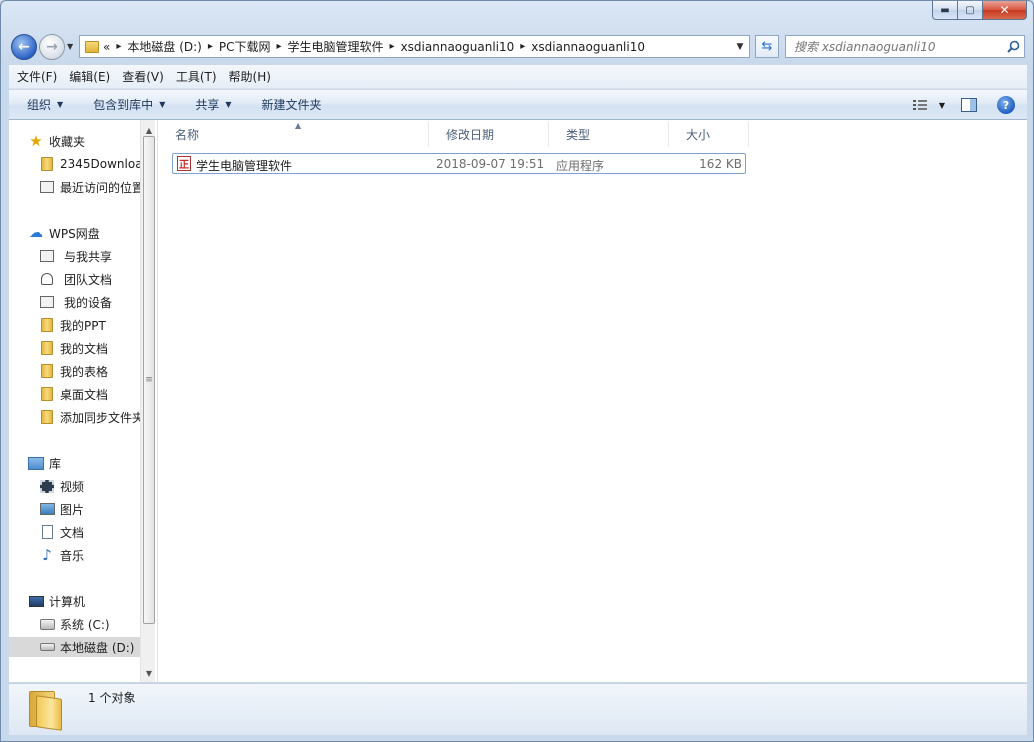 This screenshot has width=1034, height=742. I want to click on nav-favorites-label: 收藏夹, so click(67, 141).